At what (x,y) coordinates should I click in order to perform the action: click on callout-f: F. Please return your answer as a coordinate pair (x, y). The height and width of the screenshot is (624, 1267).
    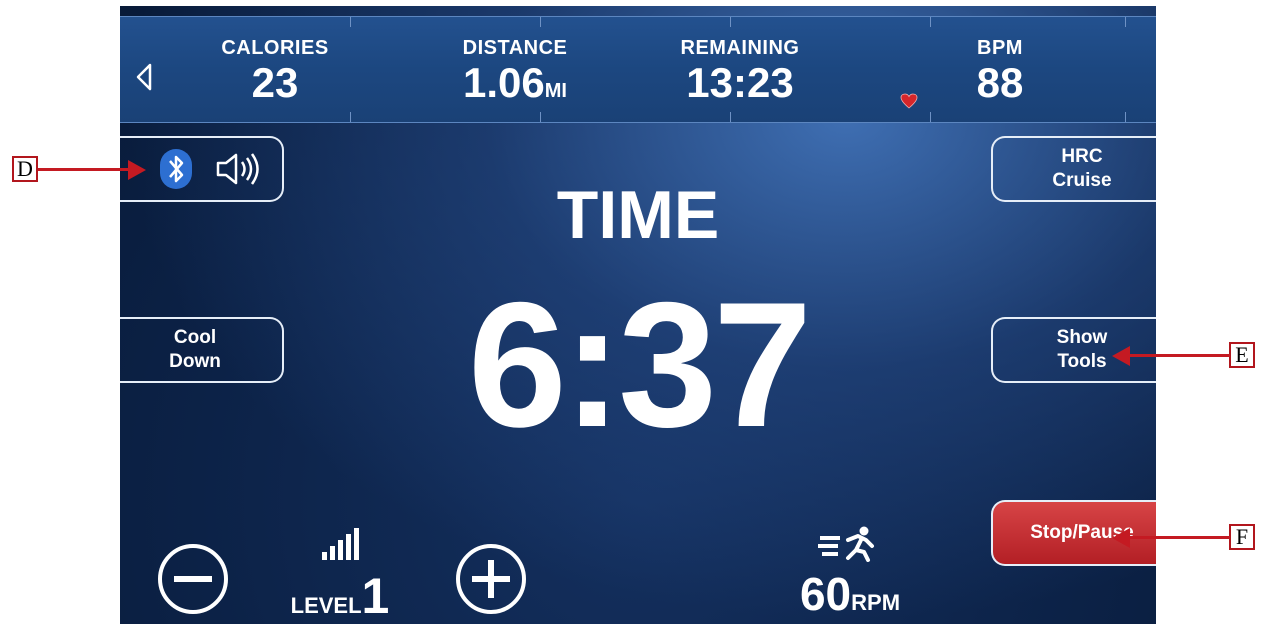
    Looking at the image, I should click on (1242, 537).